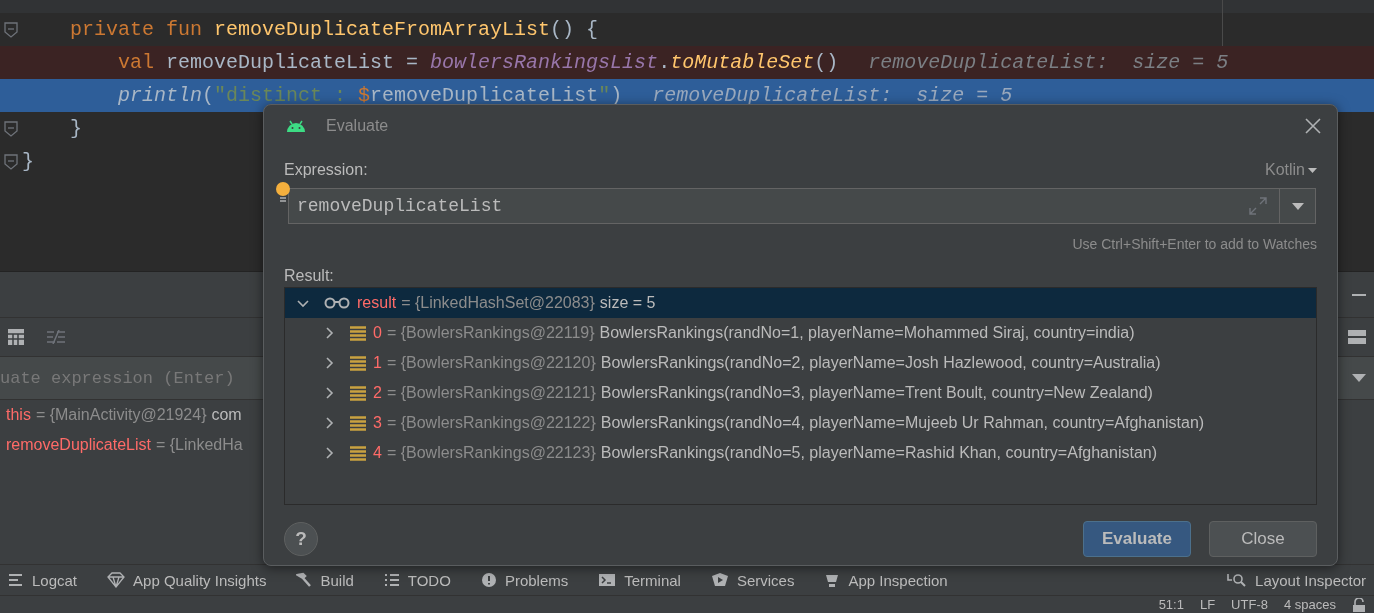 The height and width of the screenshot is (613, 1374). Describe the element at coordinates (116, 580) in the screenshot. I see `diamond-icon` at that location.